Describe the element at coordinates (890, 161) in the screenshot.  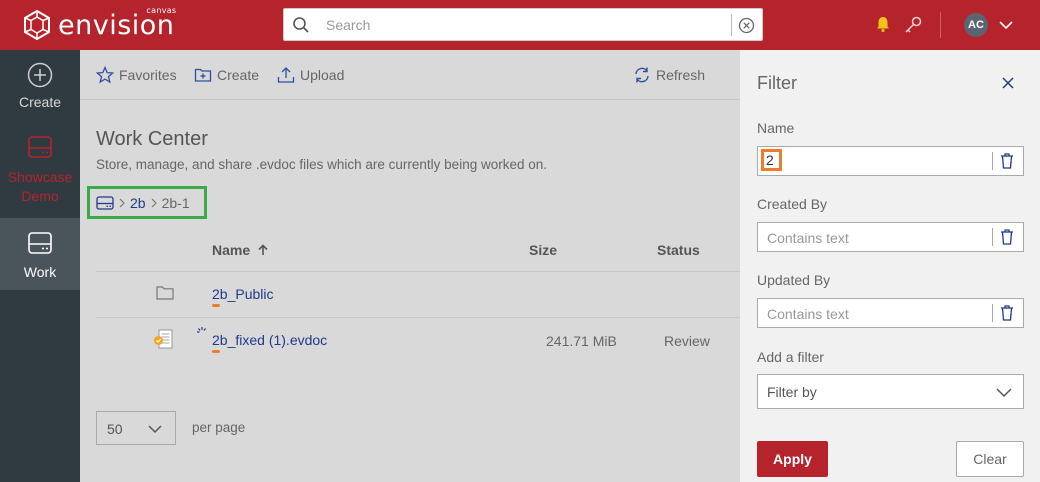
I see `name-filter-field: 2` at that location.